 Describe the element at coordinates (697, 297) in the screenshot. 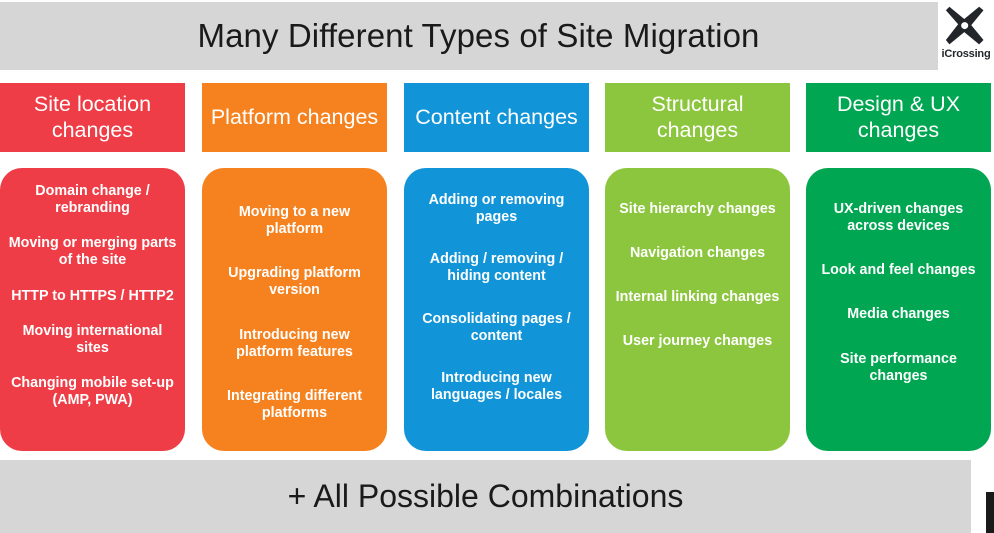

I see `list-item: Internal linking changes` at that location.